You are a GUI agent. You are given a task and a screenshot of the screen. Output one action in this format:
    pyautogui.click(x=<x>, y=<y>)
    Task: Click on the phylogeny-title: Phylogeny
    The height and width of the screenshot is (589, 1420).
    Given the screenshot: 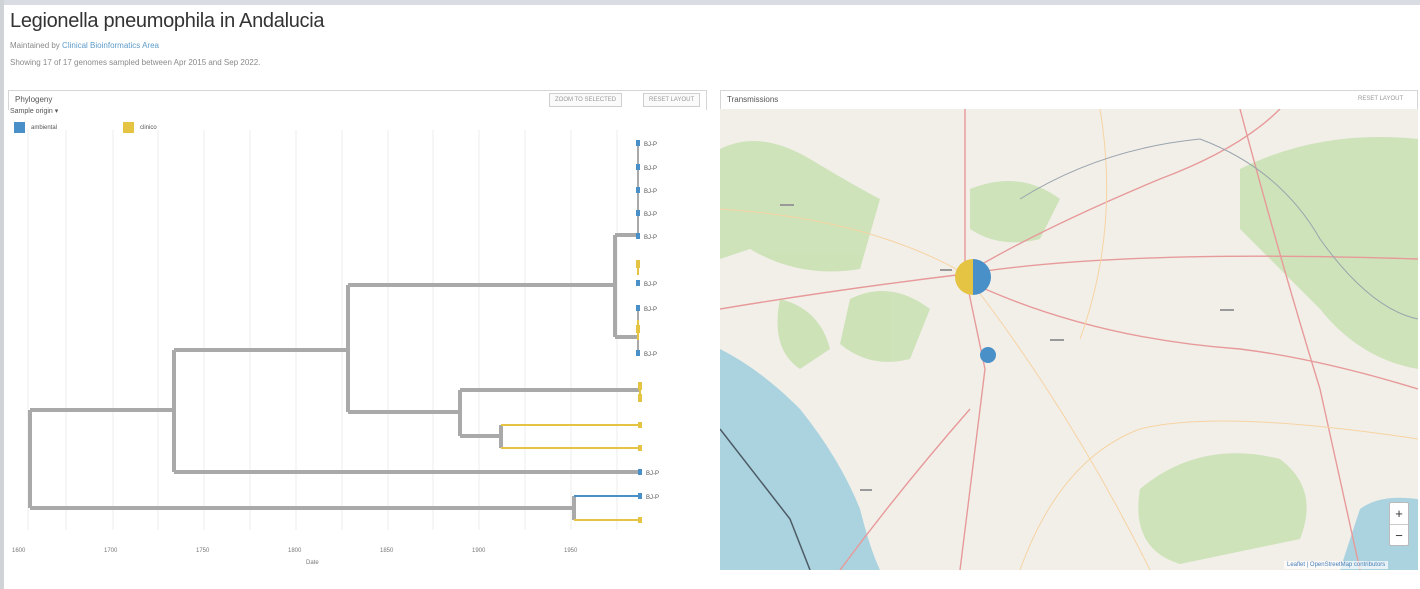 What is the action you would take?
    pyautogui.click(x=34, y=99)
    